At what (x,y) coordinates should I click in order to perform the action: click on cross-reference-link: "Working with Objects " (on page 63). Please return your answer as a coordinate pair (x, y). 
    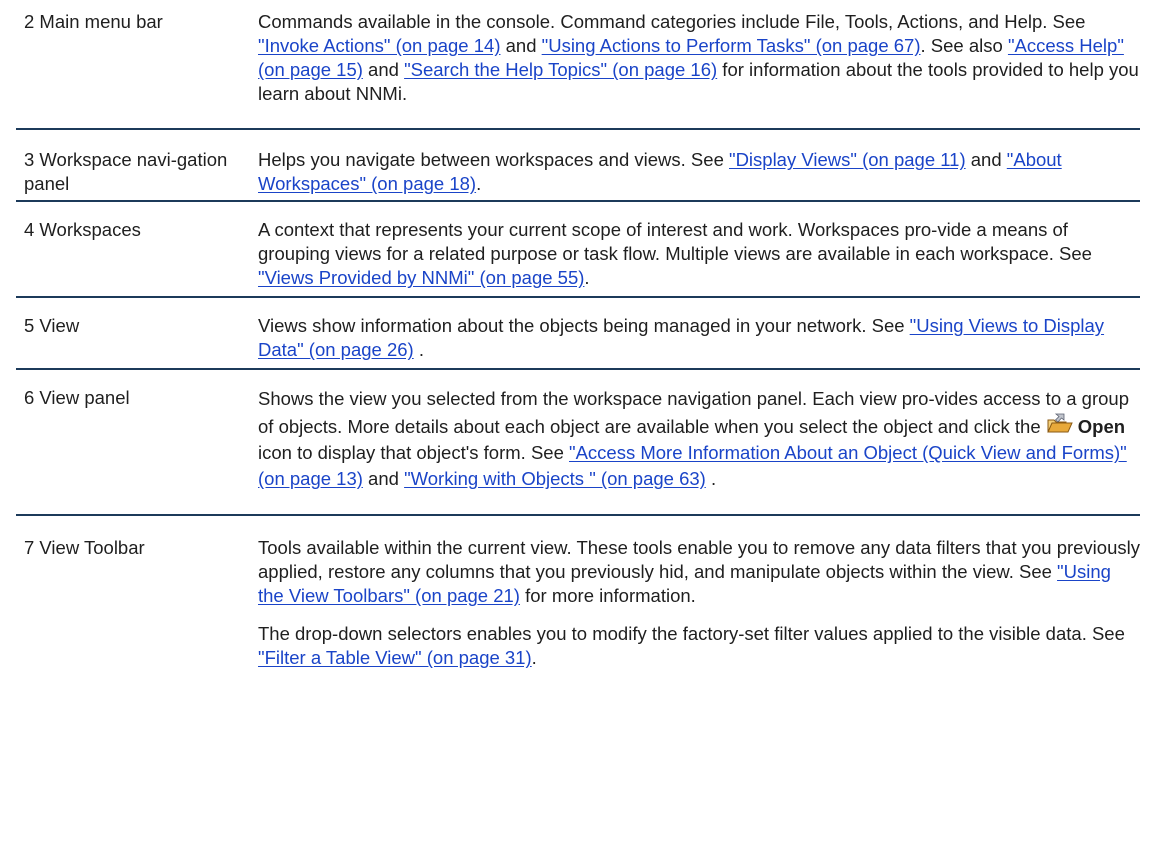
    Looking at the image, I should click on (555, 478).